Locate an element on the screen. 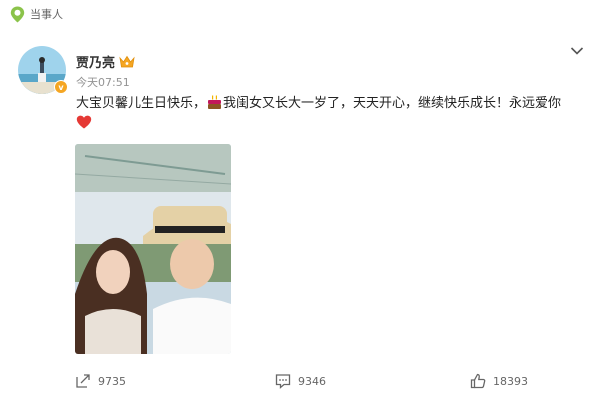 This screenshot has height=400, width=600. crown-icon is located at coordinates (127, 61).